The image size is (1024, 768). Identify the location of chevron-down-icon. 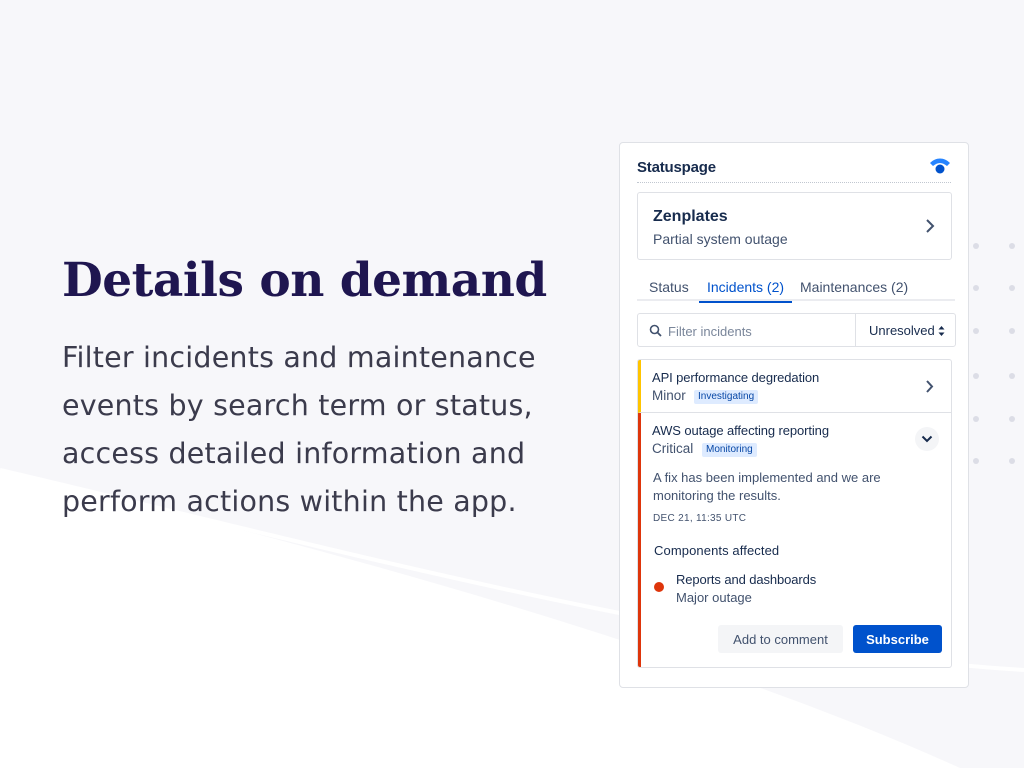
(927, 439).